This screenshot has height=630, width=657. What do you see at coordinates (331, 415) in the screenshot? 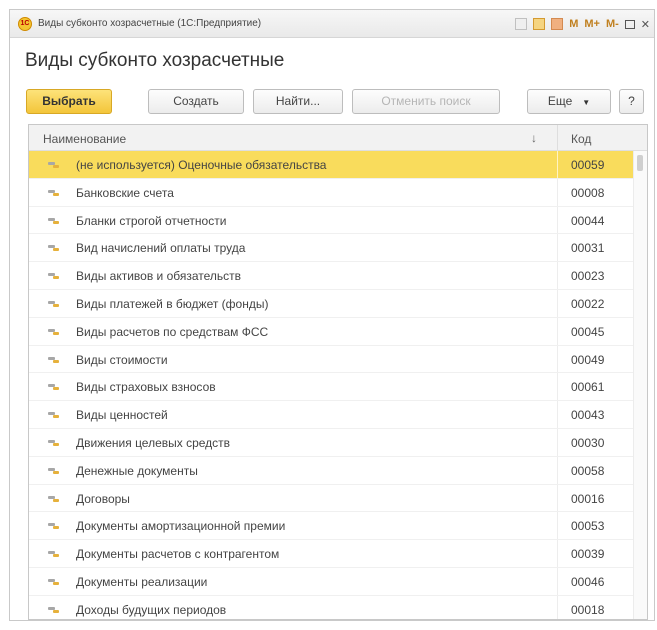
I see `table-row: Виды ценностей 00043` at bounding box center [331, 415].